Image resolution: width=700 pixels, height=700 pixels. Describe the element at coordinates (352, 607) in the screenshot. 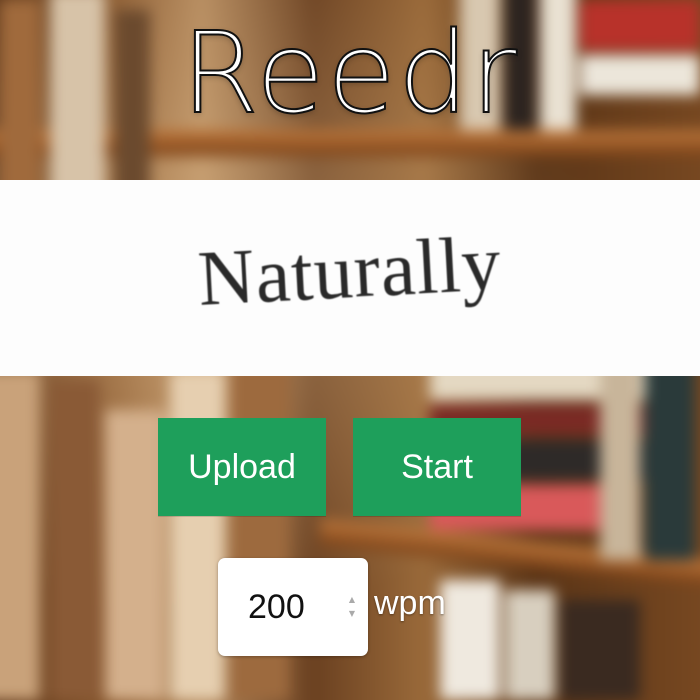

I see `wpm-spinner: ▲ ▼` at that location.